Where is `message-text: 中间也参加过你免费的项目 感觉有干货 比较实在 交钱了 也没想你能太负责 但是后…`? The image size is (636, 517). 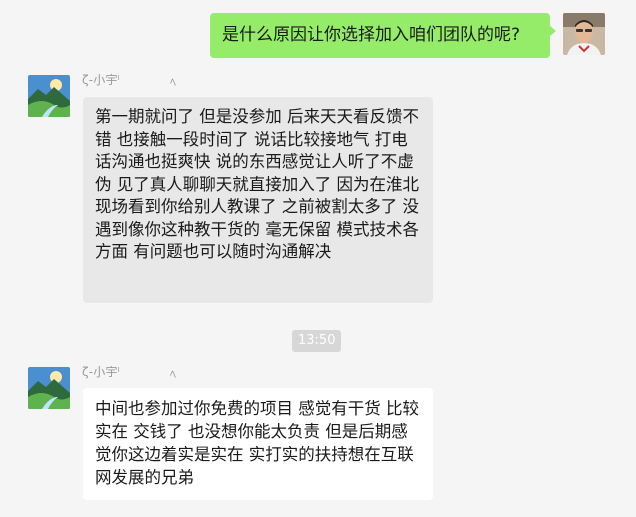
message-text: 中间也参加过你免费的项目 感觉有干货 比较实在 交钱了 也没想你能太负责 但是后… is located at coordinates (257, 443).